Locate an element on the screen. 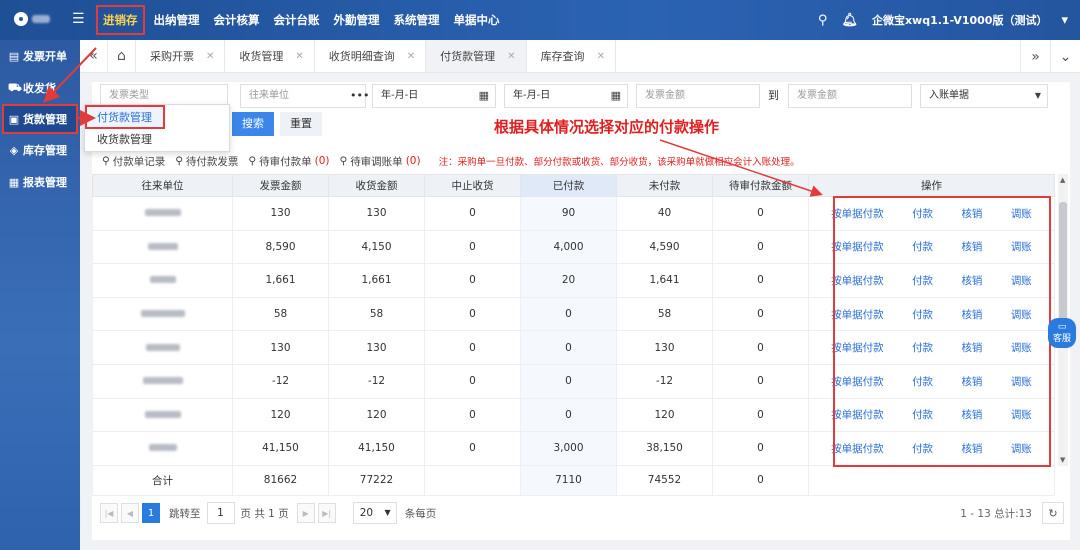 The image size is (1080, 550). more-icon: ••• is located at coordinates (359, 96).